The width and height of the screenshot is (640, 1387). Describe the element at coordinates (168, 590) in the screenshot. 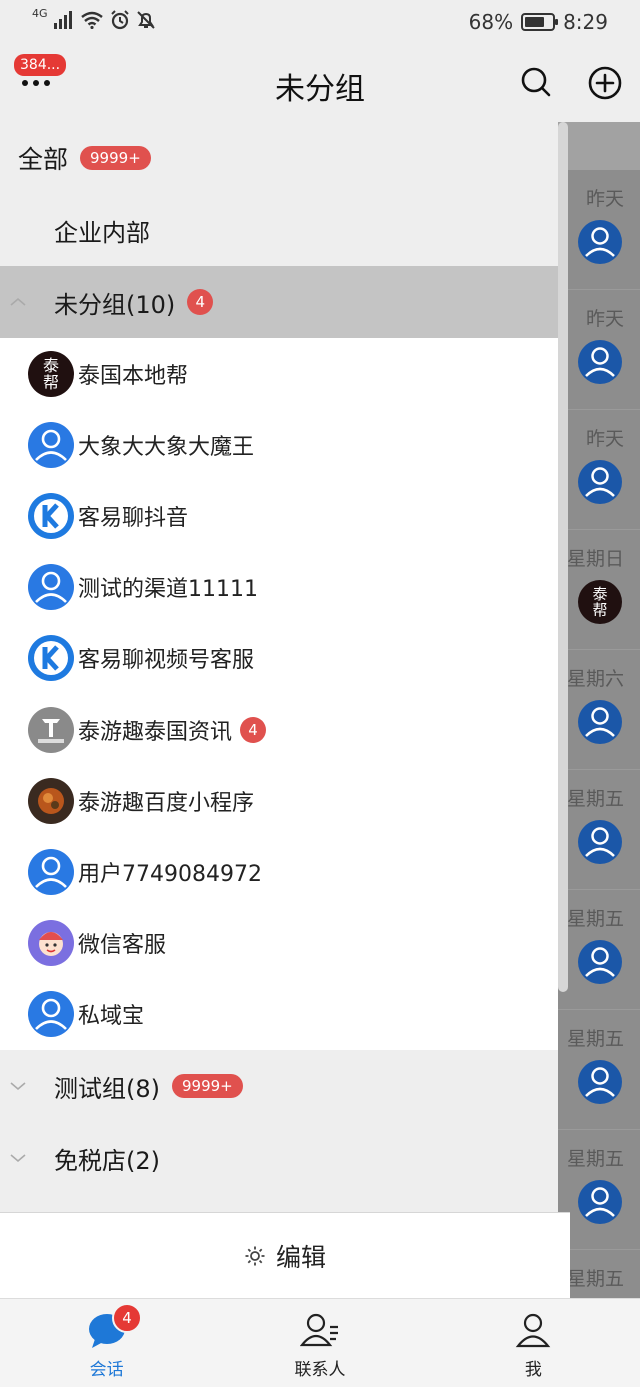

I see `member-name: 测试的渠道11111` at that location.